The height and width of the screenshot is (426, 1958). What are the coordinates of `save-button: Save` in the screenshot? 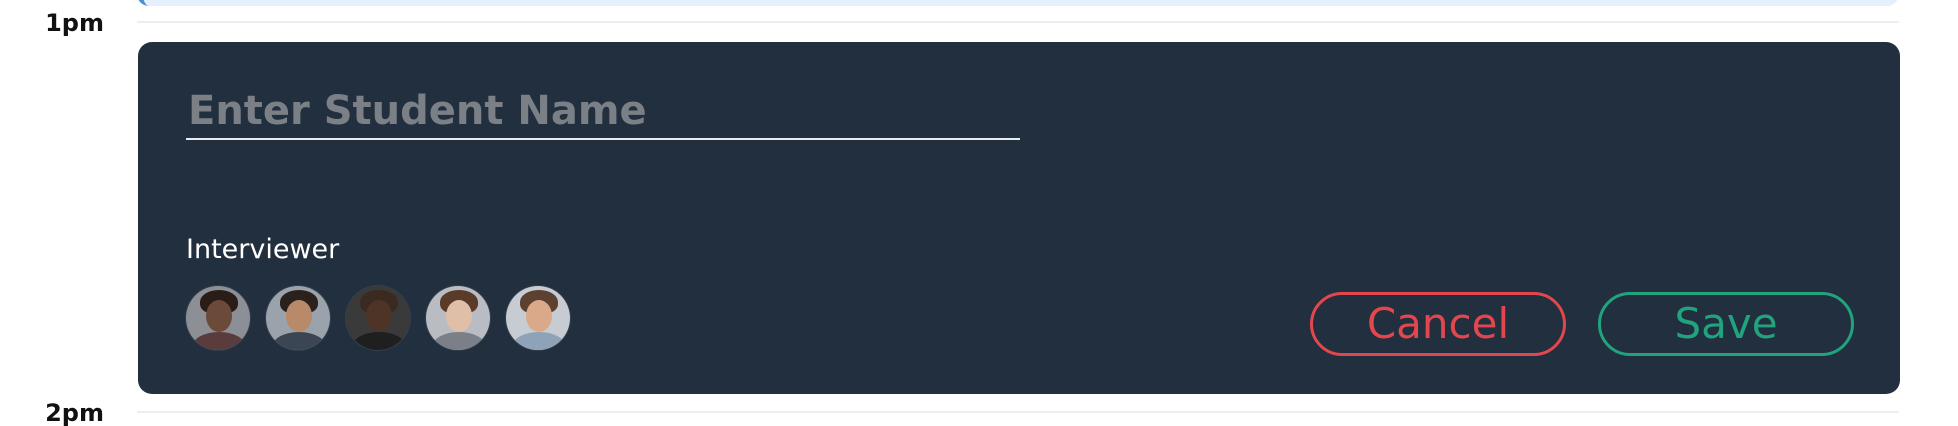 It's located at (1726, 324).